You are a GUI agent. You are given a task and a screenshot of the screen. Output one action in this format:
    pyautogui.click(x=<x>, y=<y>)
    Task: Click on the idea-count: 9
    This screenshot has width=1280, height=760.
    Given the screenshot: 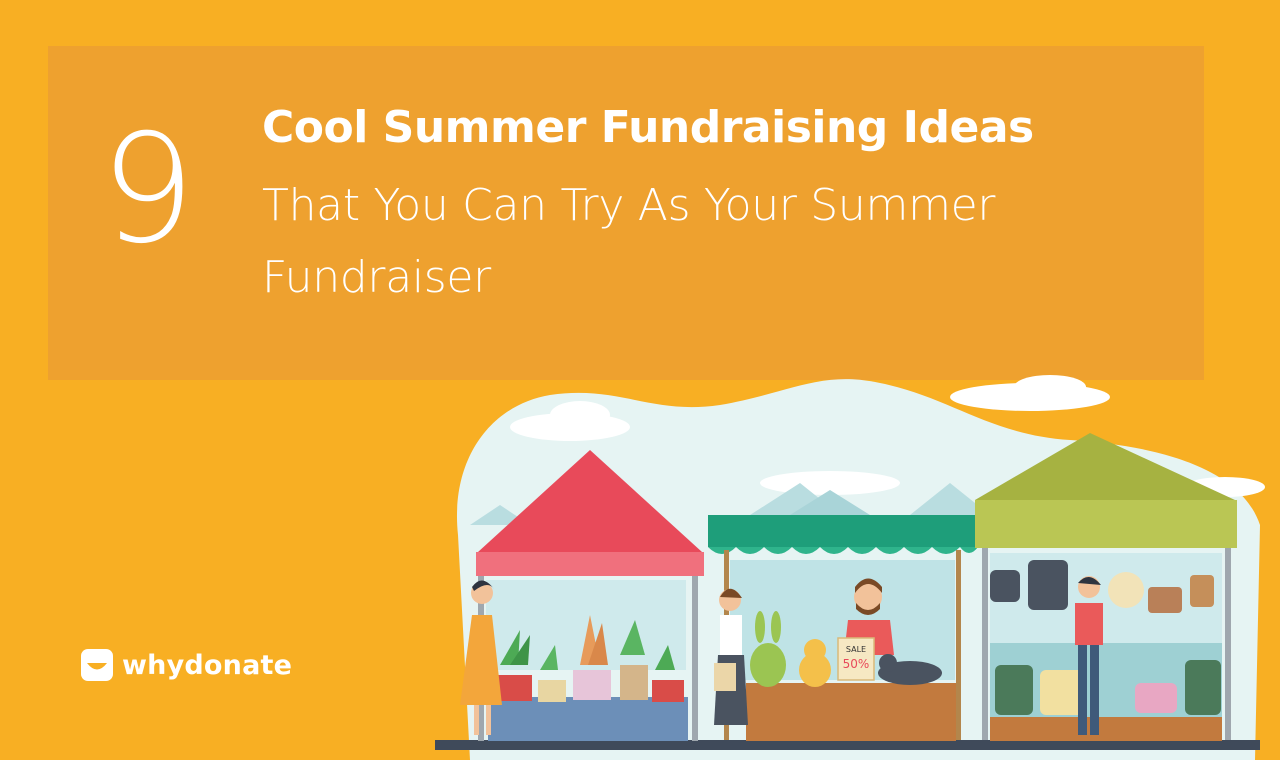 What is the action you would take?
    pyautogui.click(x=147, y=190)
    